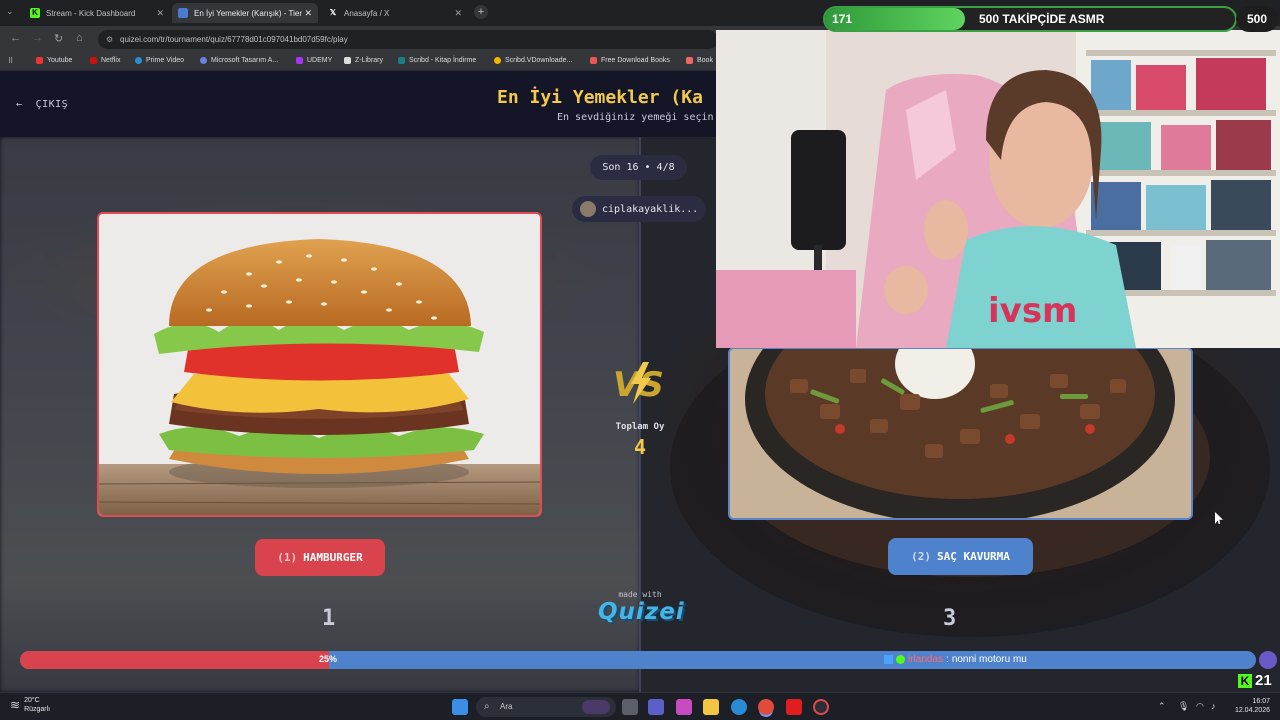 The image size is (1280, 720). What do you see at coordinates (656, 707) in the screenshot?
I see `teams-icon` at bounding box center [656, 707].